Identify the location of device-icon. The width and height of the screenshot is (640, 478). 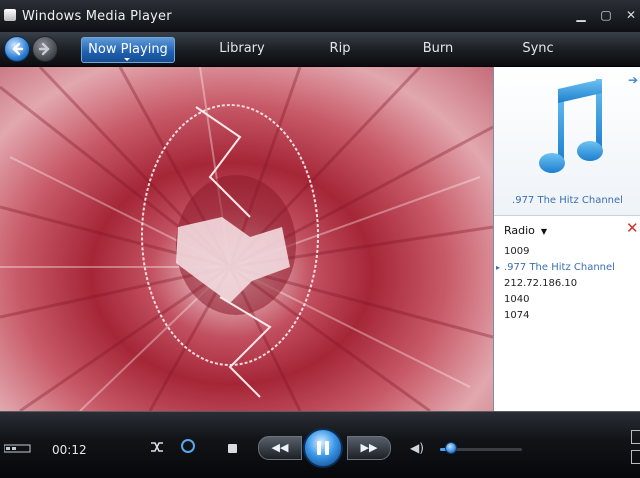
(17, 448).